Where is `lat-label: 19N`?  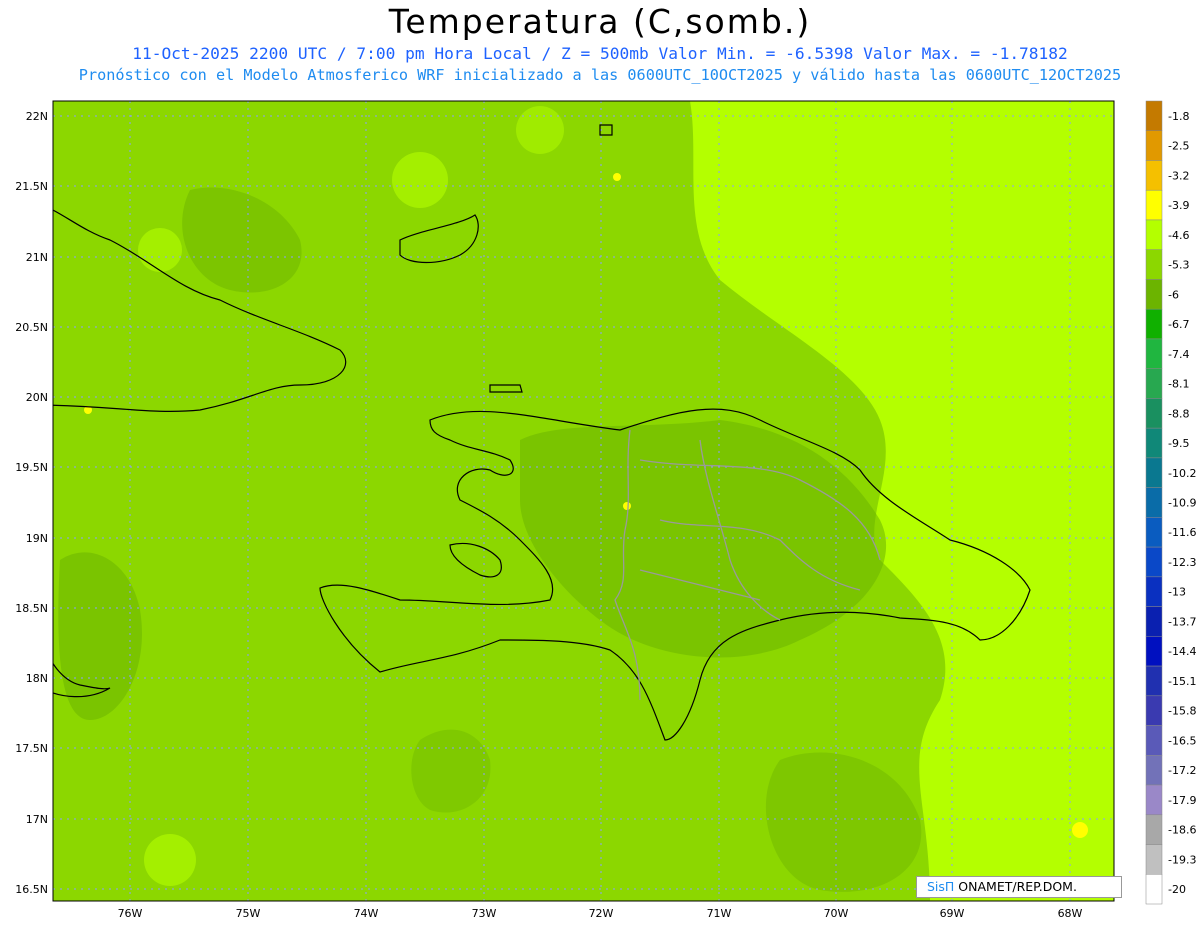 lat-label: 19N is located at coordinates (37, 538).